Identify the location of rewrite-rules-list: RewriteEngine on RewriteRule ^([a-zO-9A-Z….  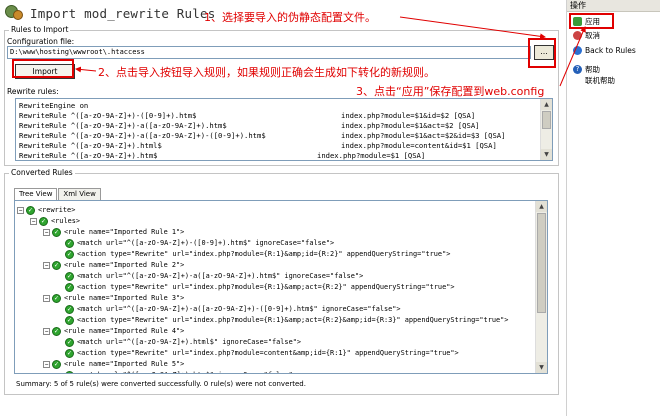
(279, 130).